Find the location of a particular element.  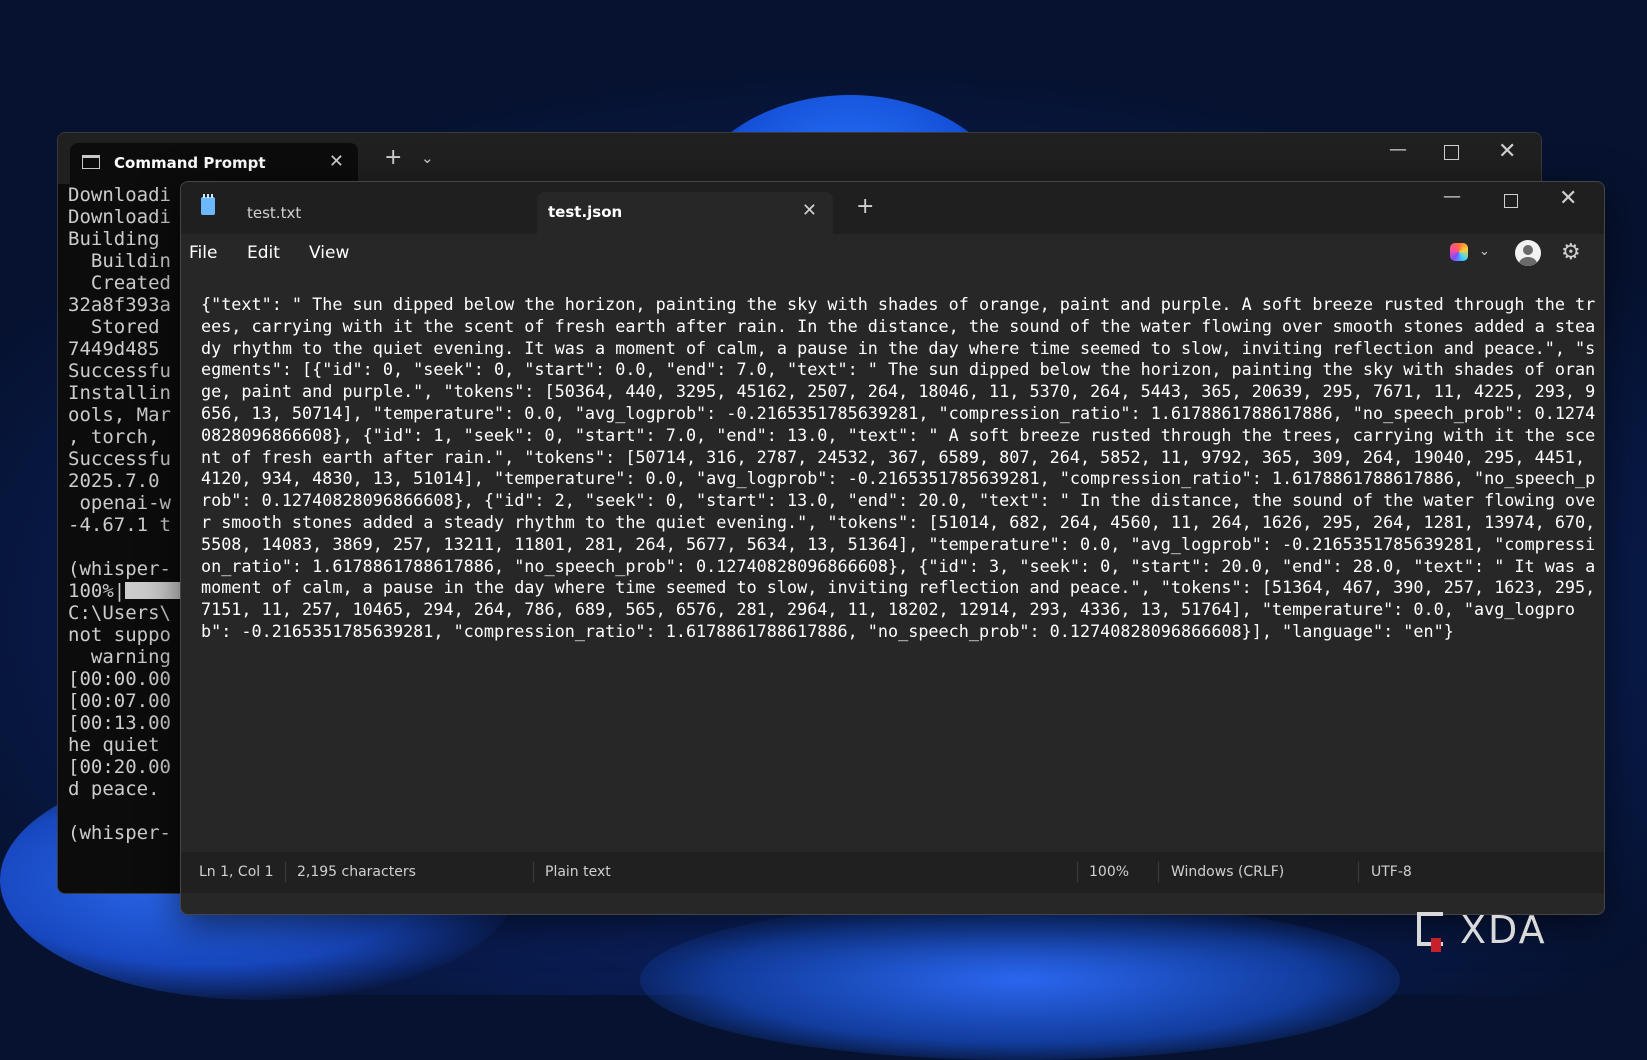

cursor-position: Ln 1, Col 1 is located at coordinates (236, 872).